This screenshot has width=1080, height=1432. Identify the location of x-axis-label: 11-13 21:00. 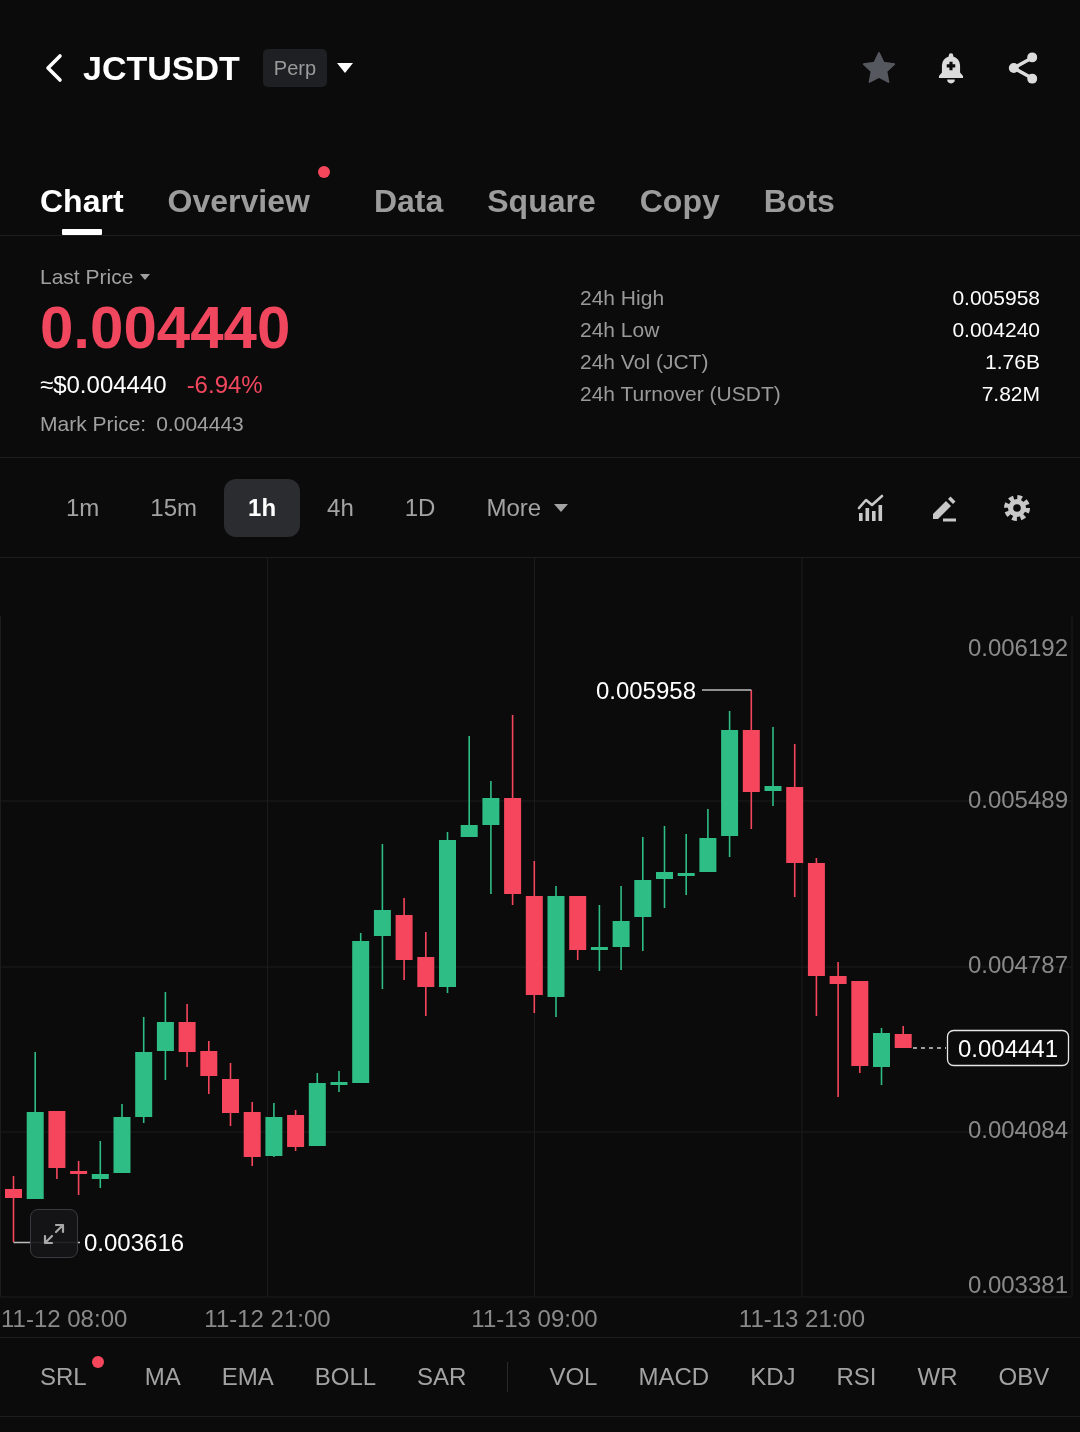
(802, 1318).